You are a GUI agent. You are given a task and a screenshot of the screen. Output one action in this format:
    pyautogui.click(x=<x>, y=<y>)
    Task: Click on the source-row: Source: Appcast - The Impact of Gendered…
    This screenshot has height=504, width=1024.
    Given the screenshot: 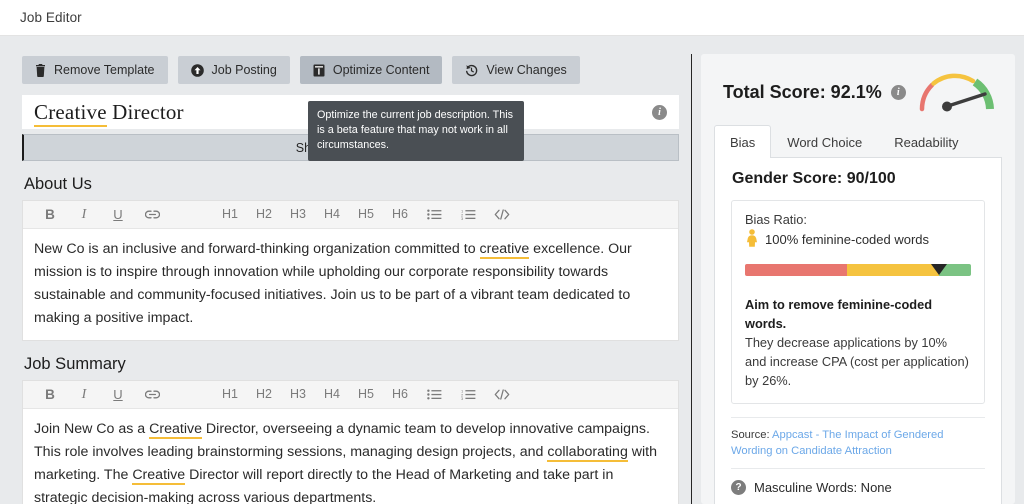 What is the action you would take?
    pyautogui.click(x=858, y=442)
    